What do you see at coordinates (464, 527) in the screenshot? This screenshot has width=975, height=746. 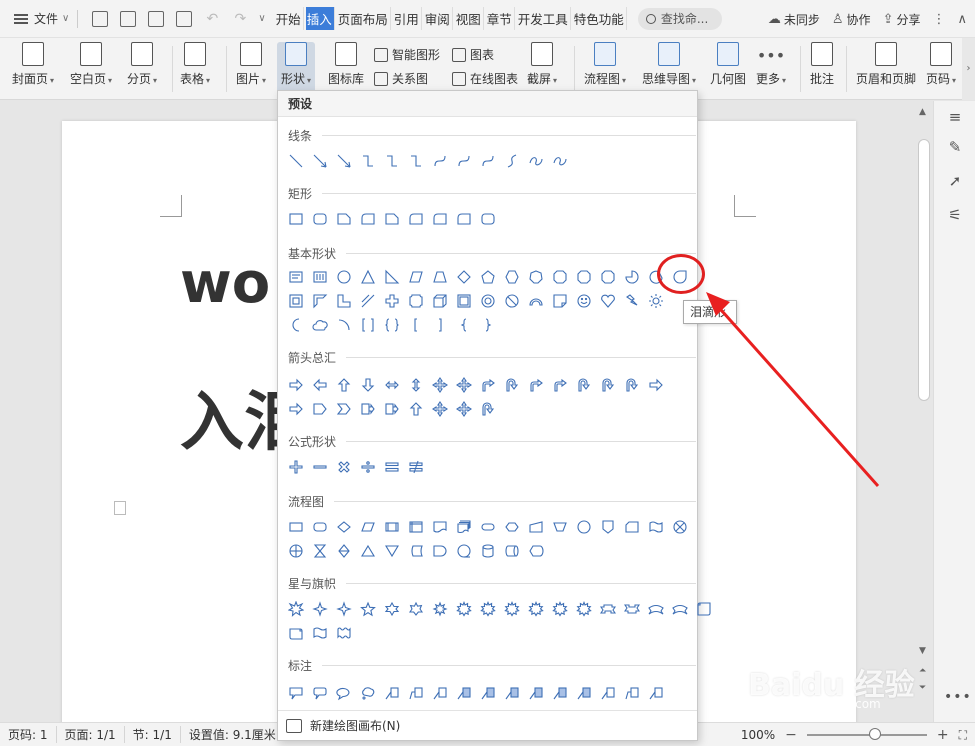 I see `shape-multidoc-option` at bounding box center [464, 527].